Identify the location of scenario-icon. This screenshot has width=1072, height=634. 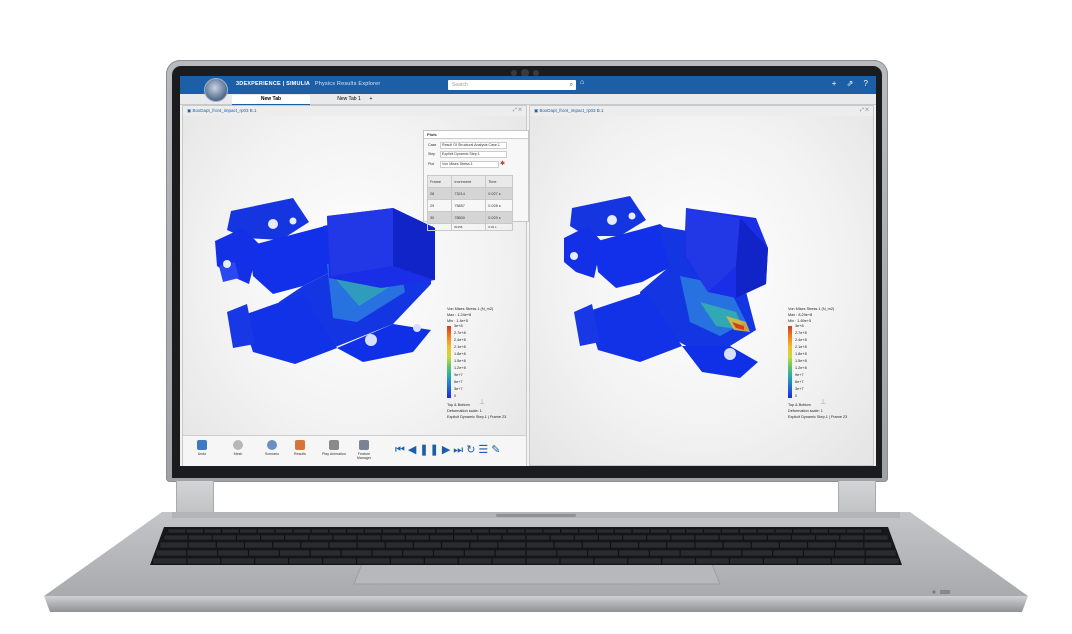
(272, 445).